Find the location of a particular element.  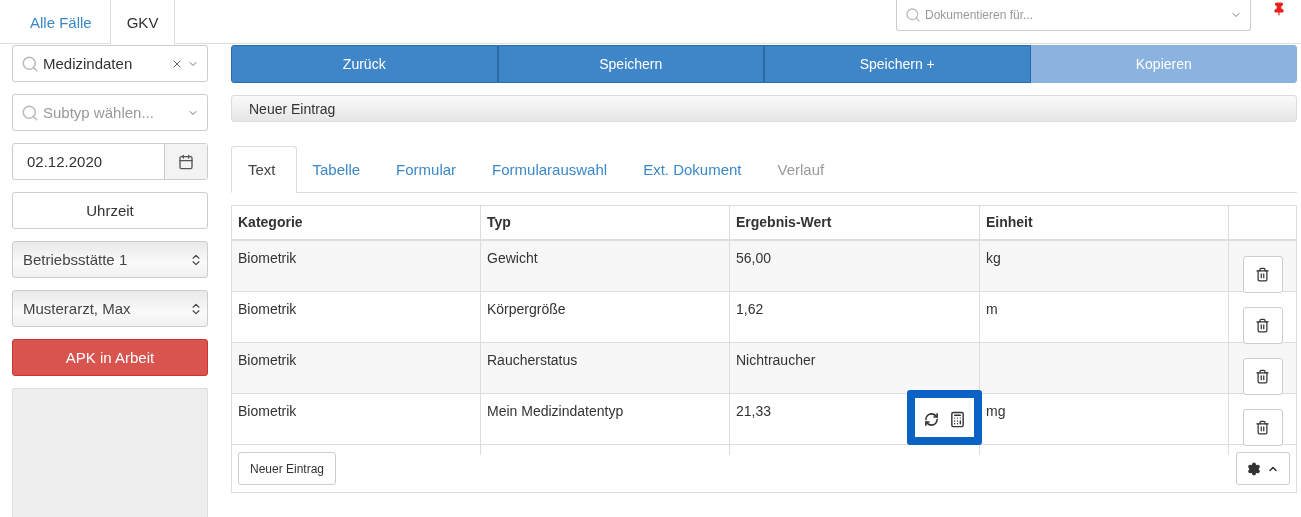

table-cell: Mein Medizindatentyp is located at coordinates (605, 424).